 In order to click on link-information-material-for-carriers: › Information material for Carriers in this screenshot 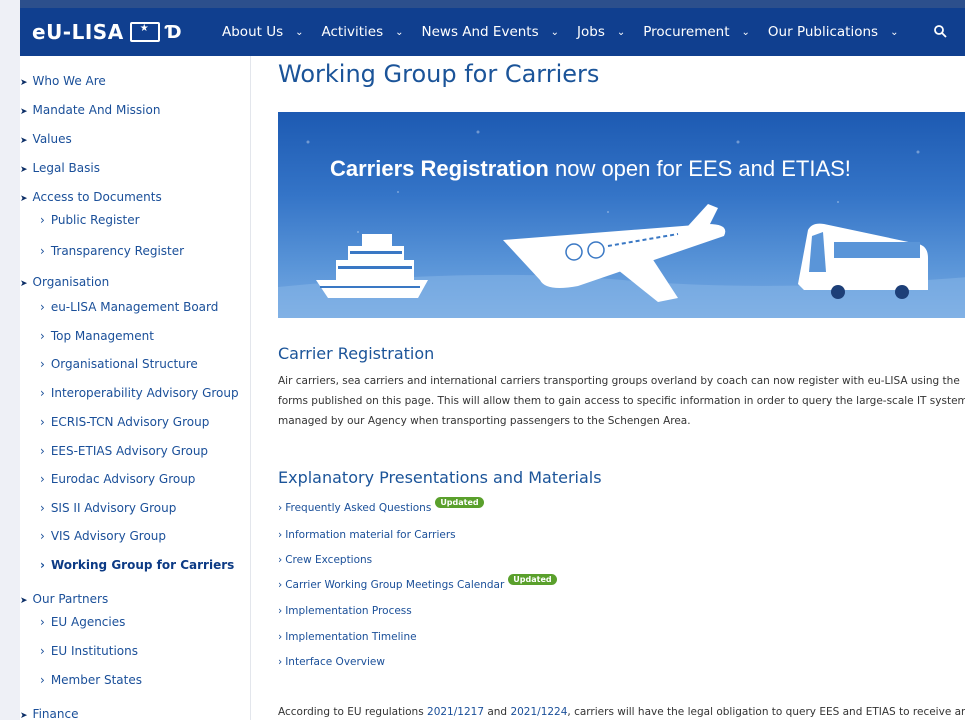, I will do `click(367, 535)`.